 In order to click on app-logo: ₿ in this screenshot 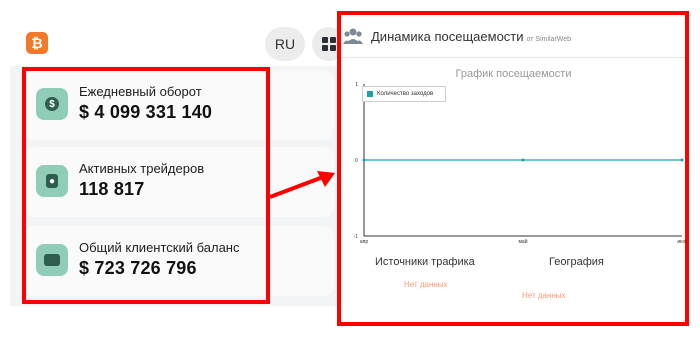, I will do `click(37, 43)`.